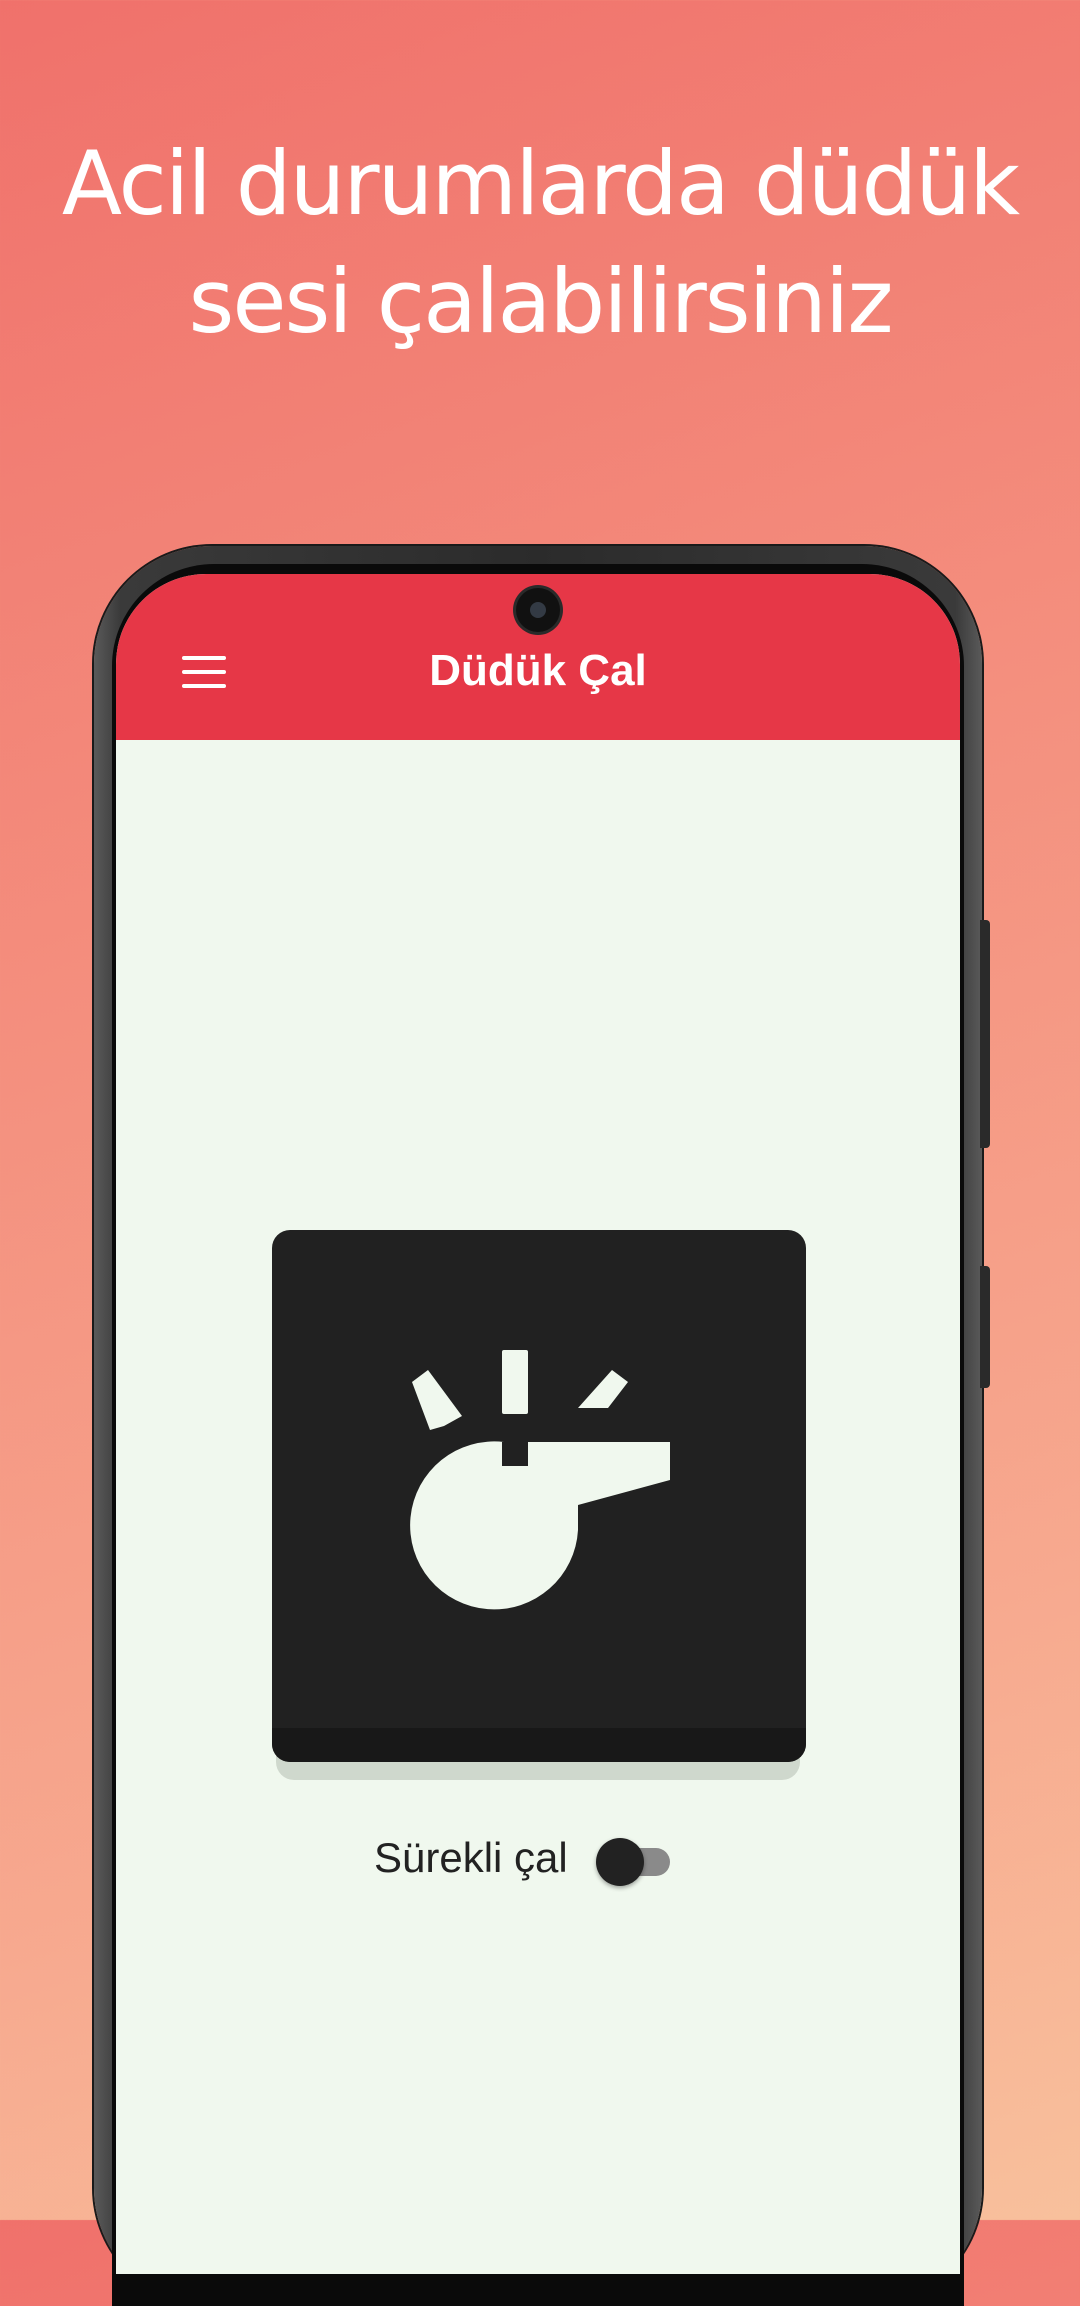  Describe the element at coordinates (540, 1480) in the screenshot. I see `whistle-icon` at that location.